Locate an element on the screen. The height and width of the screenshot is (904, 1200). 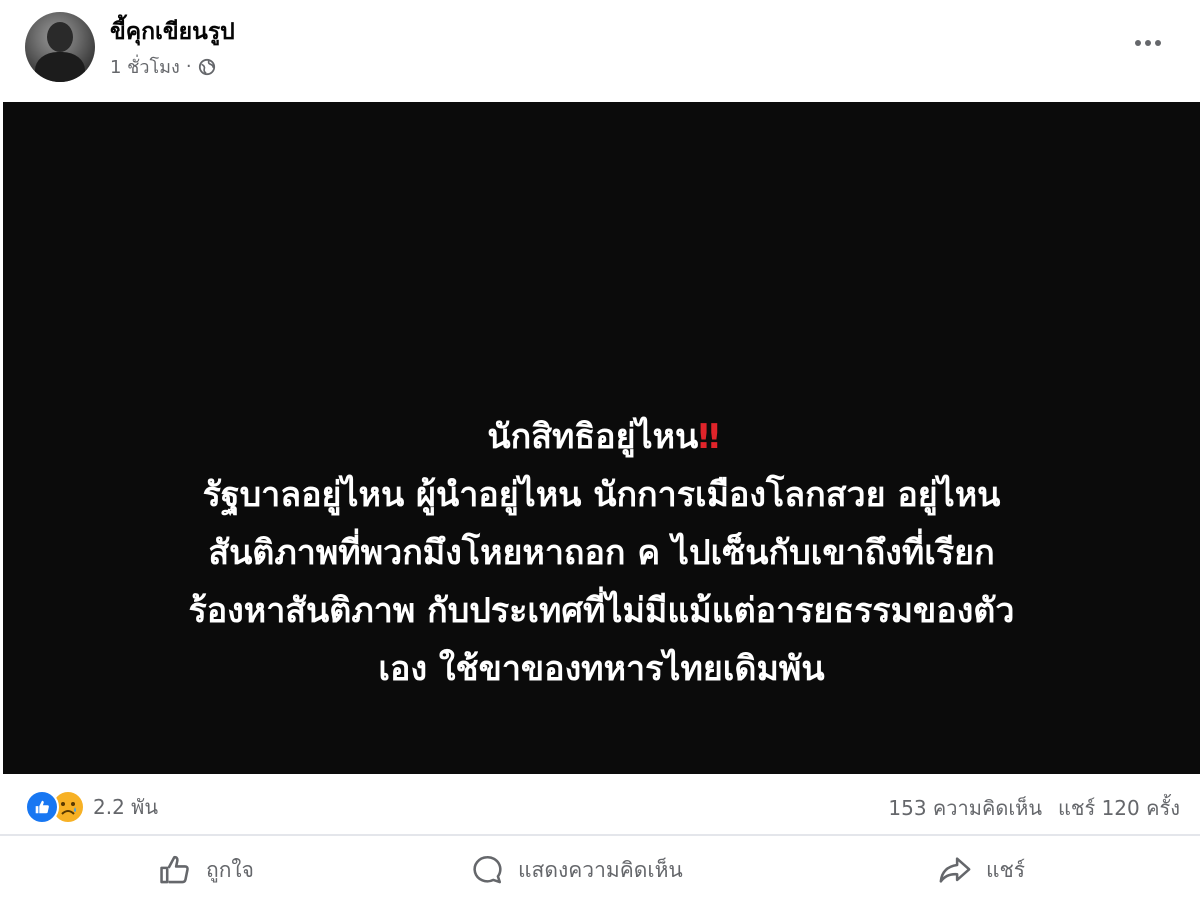
reaction-count: 2.2 พัน is located at coordinates (125, 807).